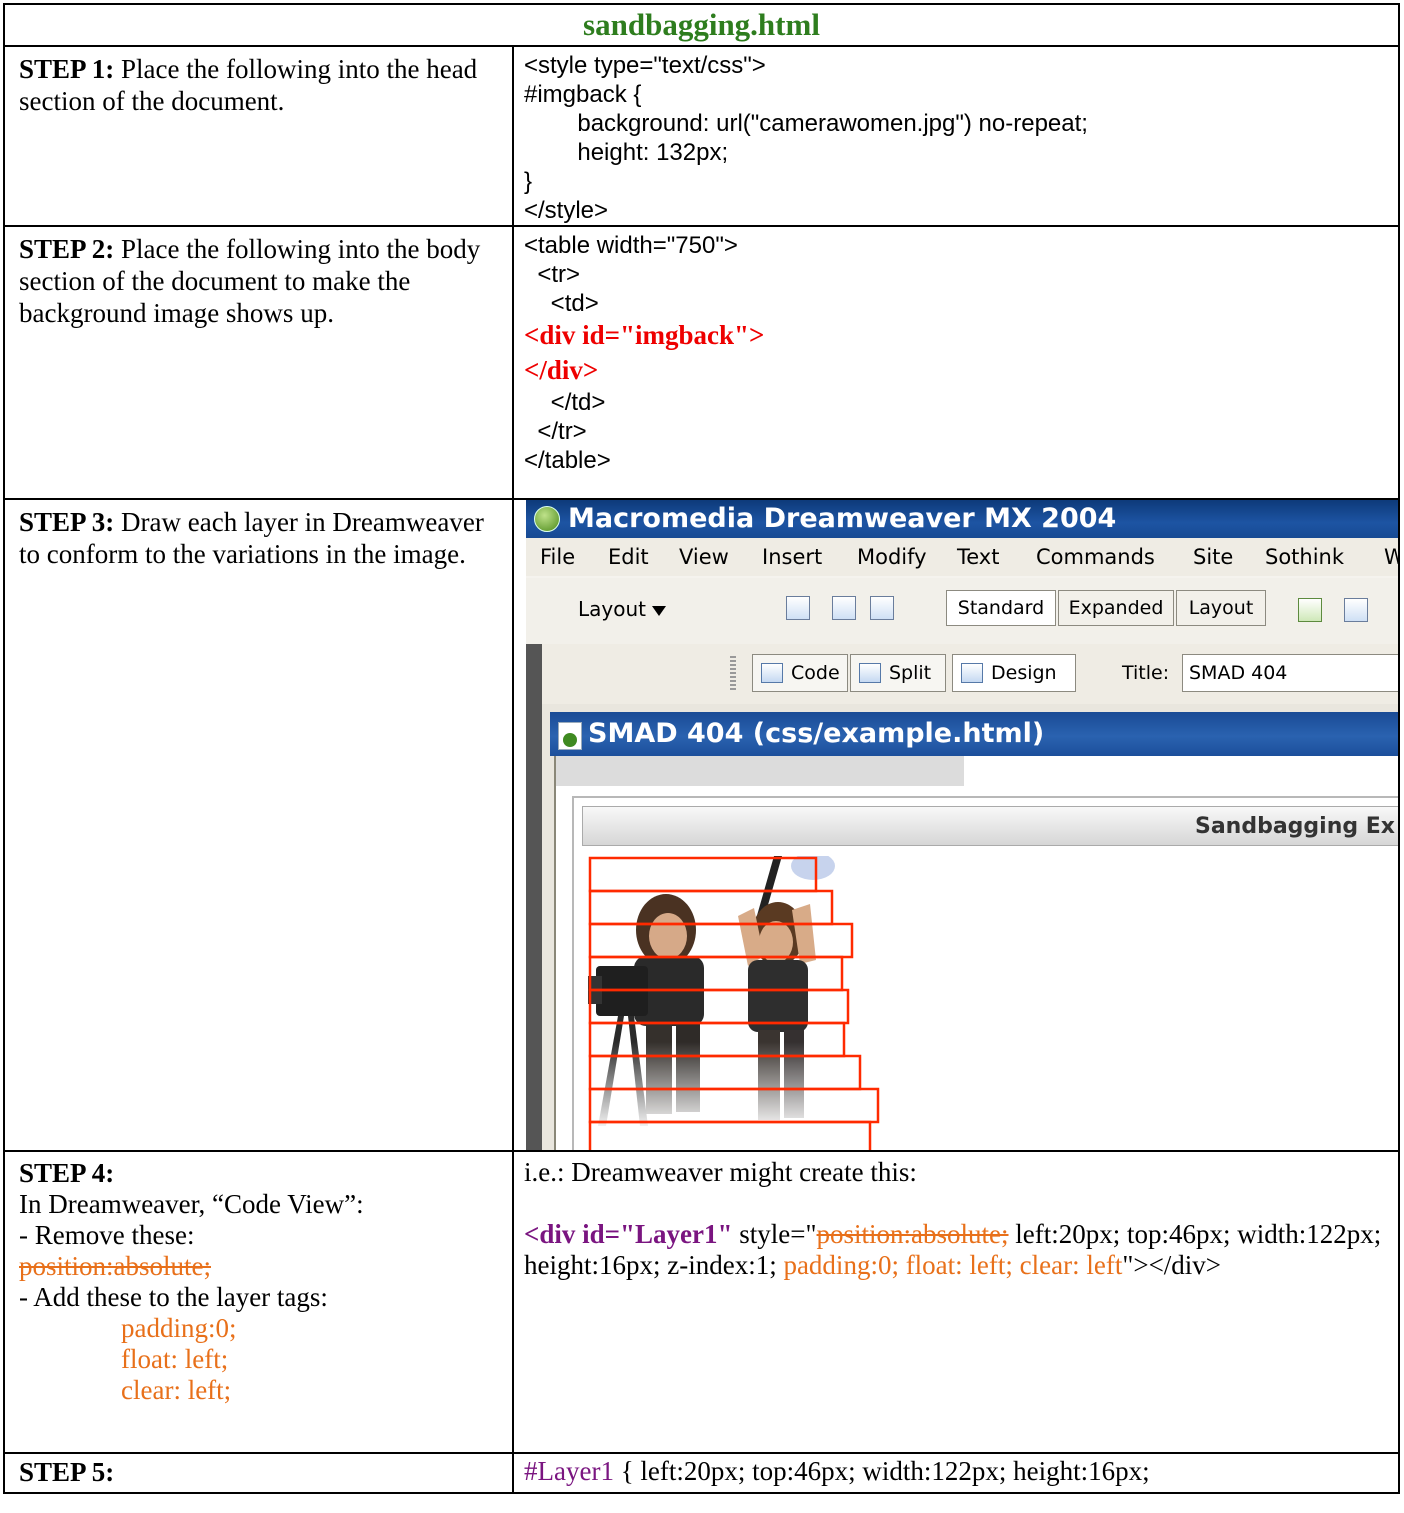 Image resolution: width=1404 pixels, height=1513 pixels. What do you see at coordinates (644, 335) in the screenshot?
I see `step2-red-open: <div id="imgback">` at bounding box center [644, 335].